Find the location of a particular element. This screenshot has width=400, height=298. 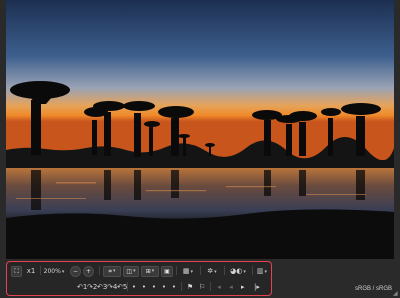

fit-to-window-icon: ⛶ is located at coordinates (16, 271).